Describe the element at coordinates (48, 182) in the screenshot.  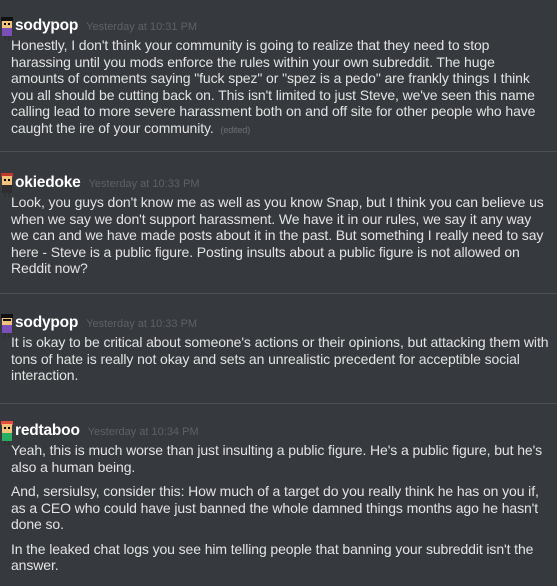
I see `message-author: okiedoke` at that location.